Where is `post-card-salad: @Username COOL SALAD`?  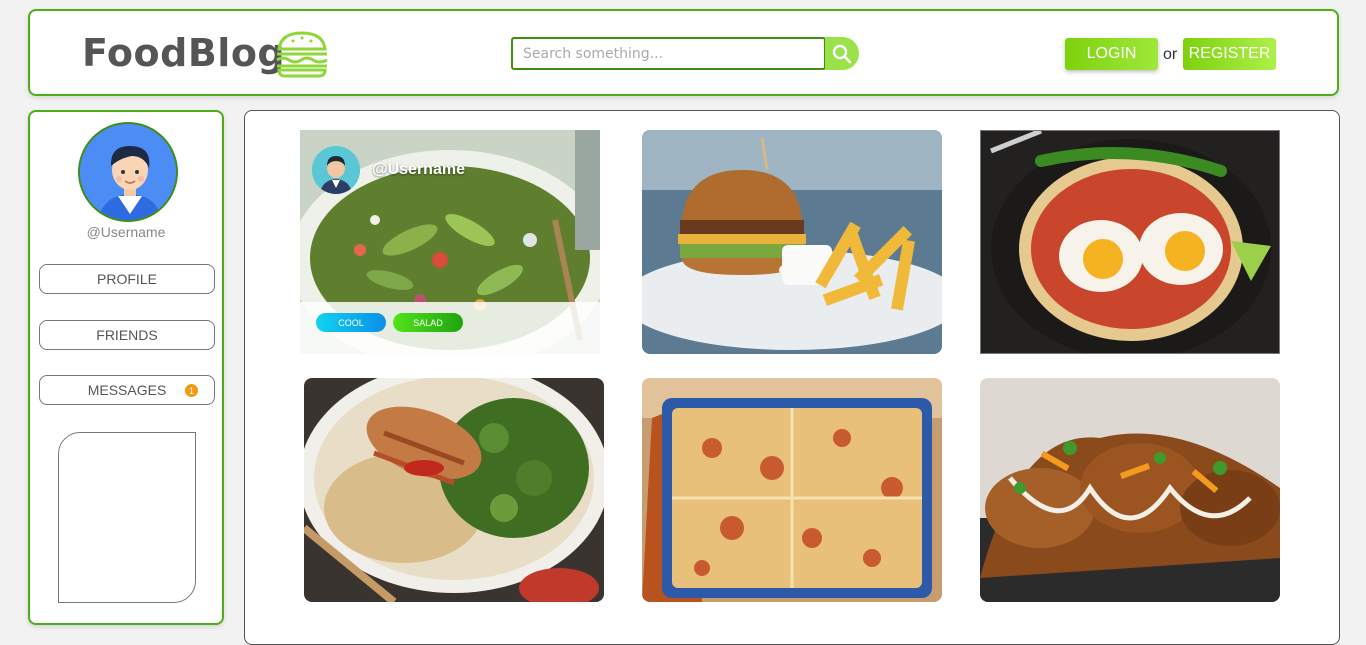 post-card-salad: @Username COOL SALAD is located at coordinates (450, 242).